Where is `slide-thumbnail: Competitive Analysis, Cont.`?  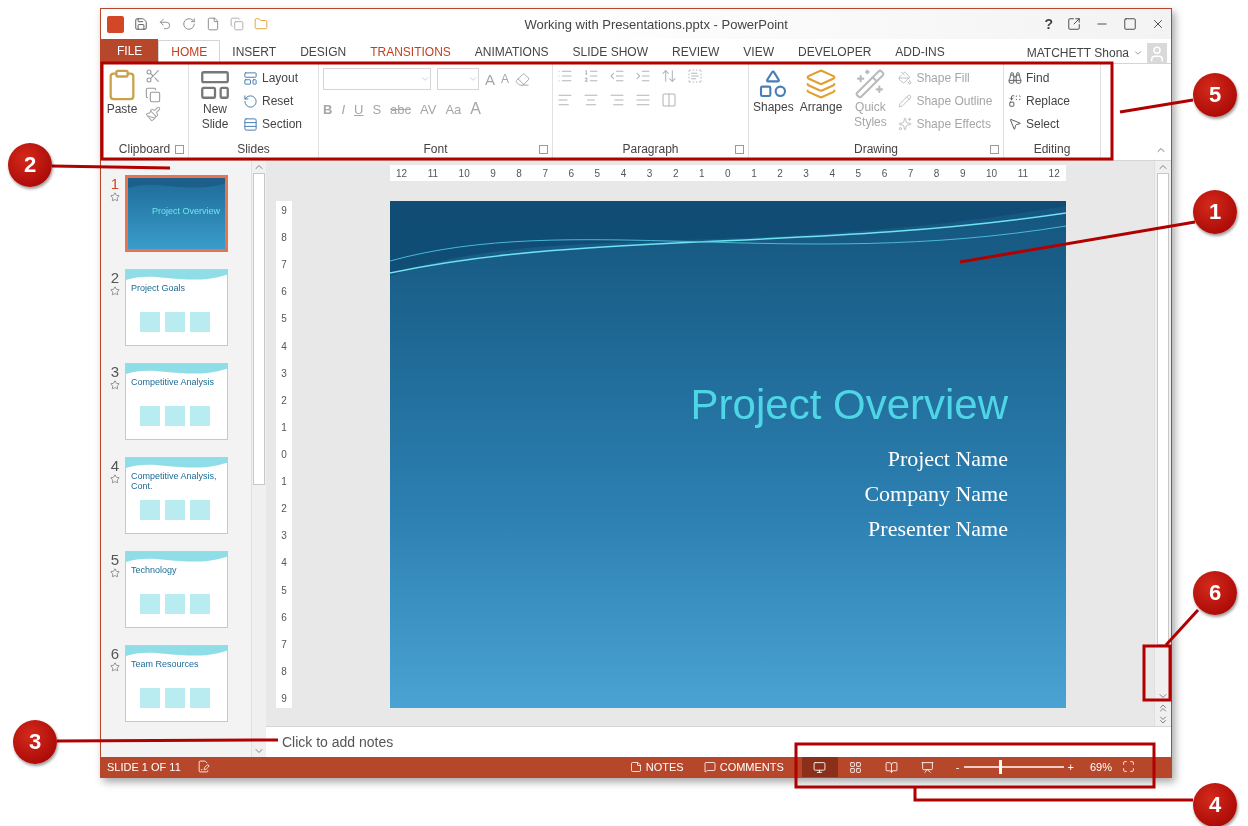
slide-thumbnail: Competitive Analysis, Cont. is located at coordinates (176, 495).